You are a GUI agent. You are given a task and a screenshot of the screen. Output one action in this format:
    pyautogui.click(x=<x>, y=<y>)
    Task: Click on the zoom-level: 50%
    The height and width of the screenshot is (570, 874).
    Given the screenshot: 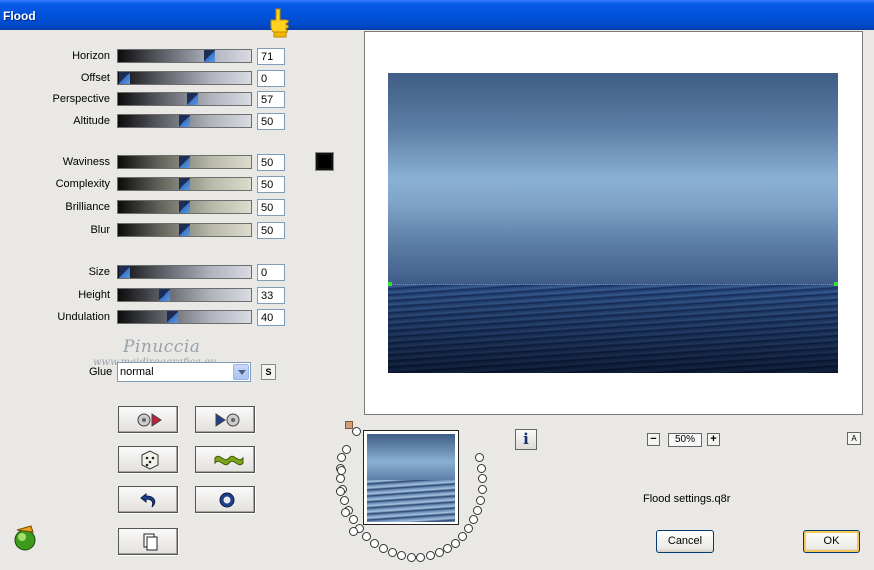 What is the action you would take?
    pyautogui.click(x=685, y=440)
    